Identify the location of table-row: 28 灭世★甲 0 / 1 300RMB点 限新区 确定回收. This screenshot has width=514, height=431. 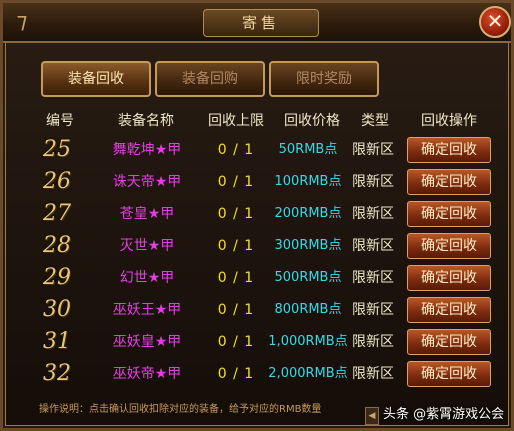
(257, 246).